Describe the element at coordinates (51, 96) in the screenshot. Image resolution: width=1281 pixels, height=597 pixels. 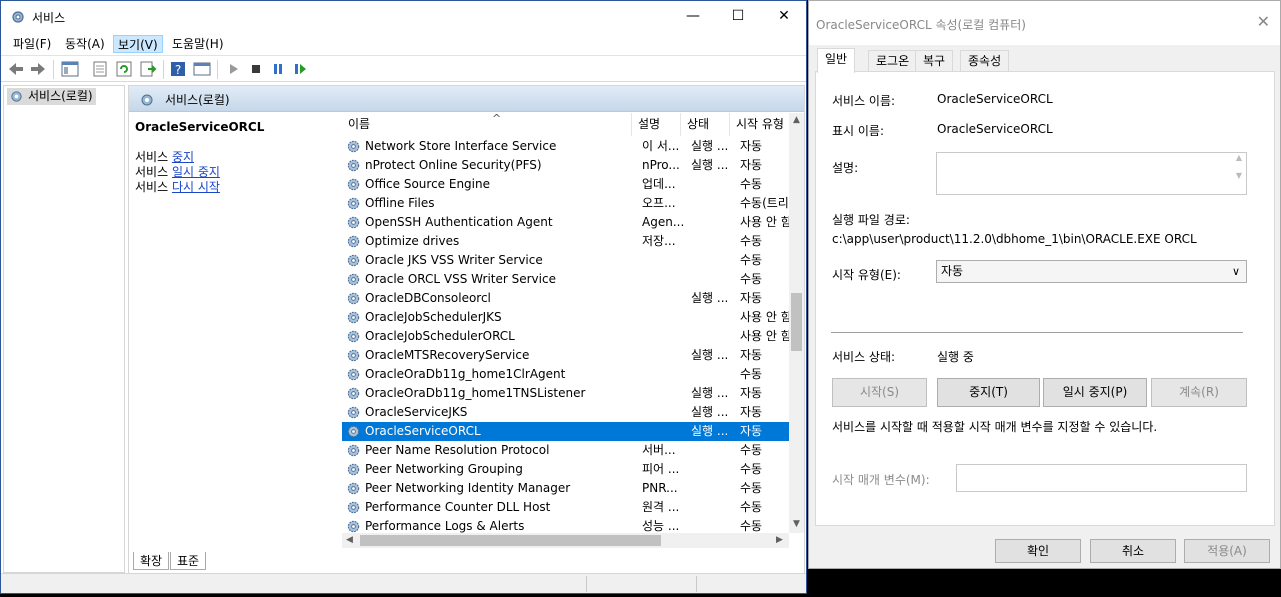
I see `tree-node-services-local: 서비스(로컬)` at that location.